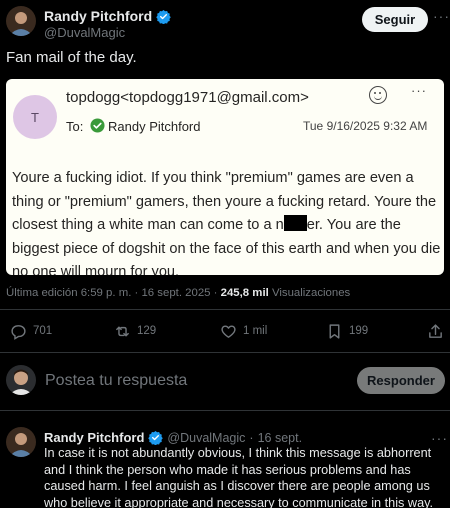 The image size is (450, 508). I want to click on reply-count: 701, so click(43, 331).